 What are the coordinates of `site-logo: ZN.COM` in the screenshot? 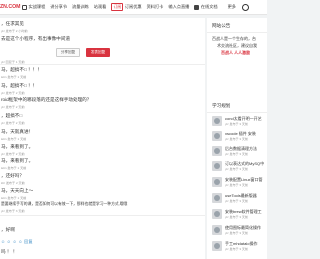 It's located at (11, 7).